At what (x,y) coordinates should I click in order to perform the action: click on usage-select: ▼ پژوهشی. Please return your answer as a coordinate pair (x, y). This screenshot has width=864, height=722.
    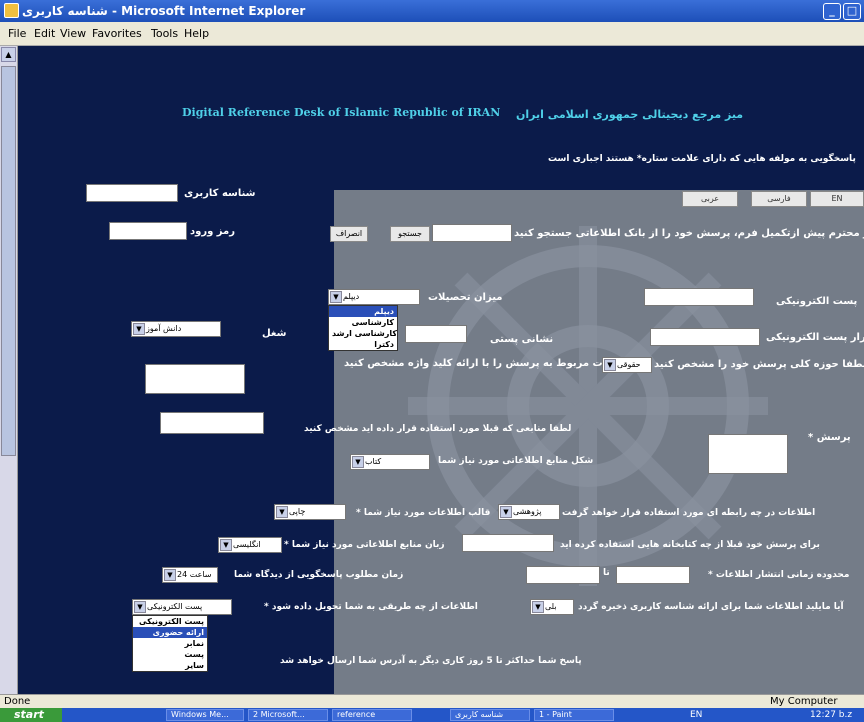
    Looking at the image, I should click on (529, 512).